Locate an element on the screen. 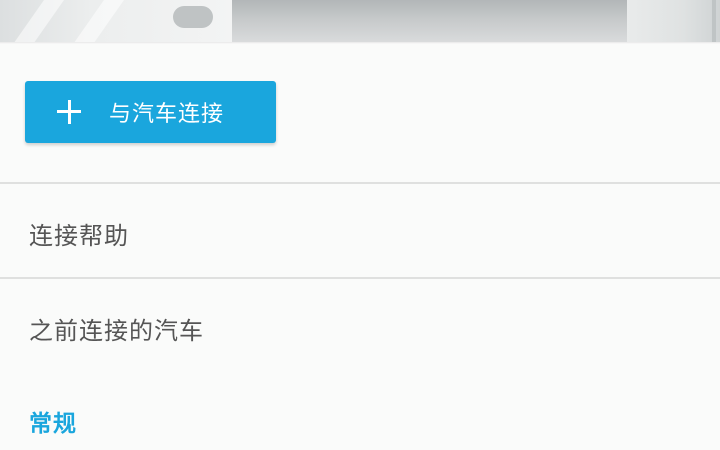  banner-edge is located at coordinates (714, 21).